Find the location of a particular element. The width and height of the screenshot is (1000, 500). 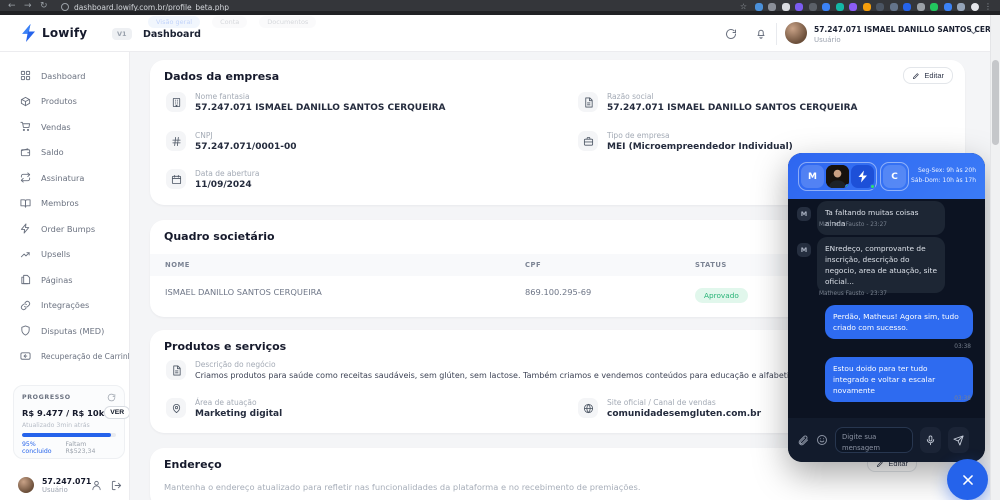

tab-conta: Conta is located at coordinates (230, 22).